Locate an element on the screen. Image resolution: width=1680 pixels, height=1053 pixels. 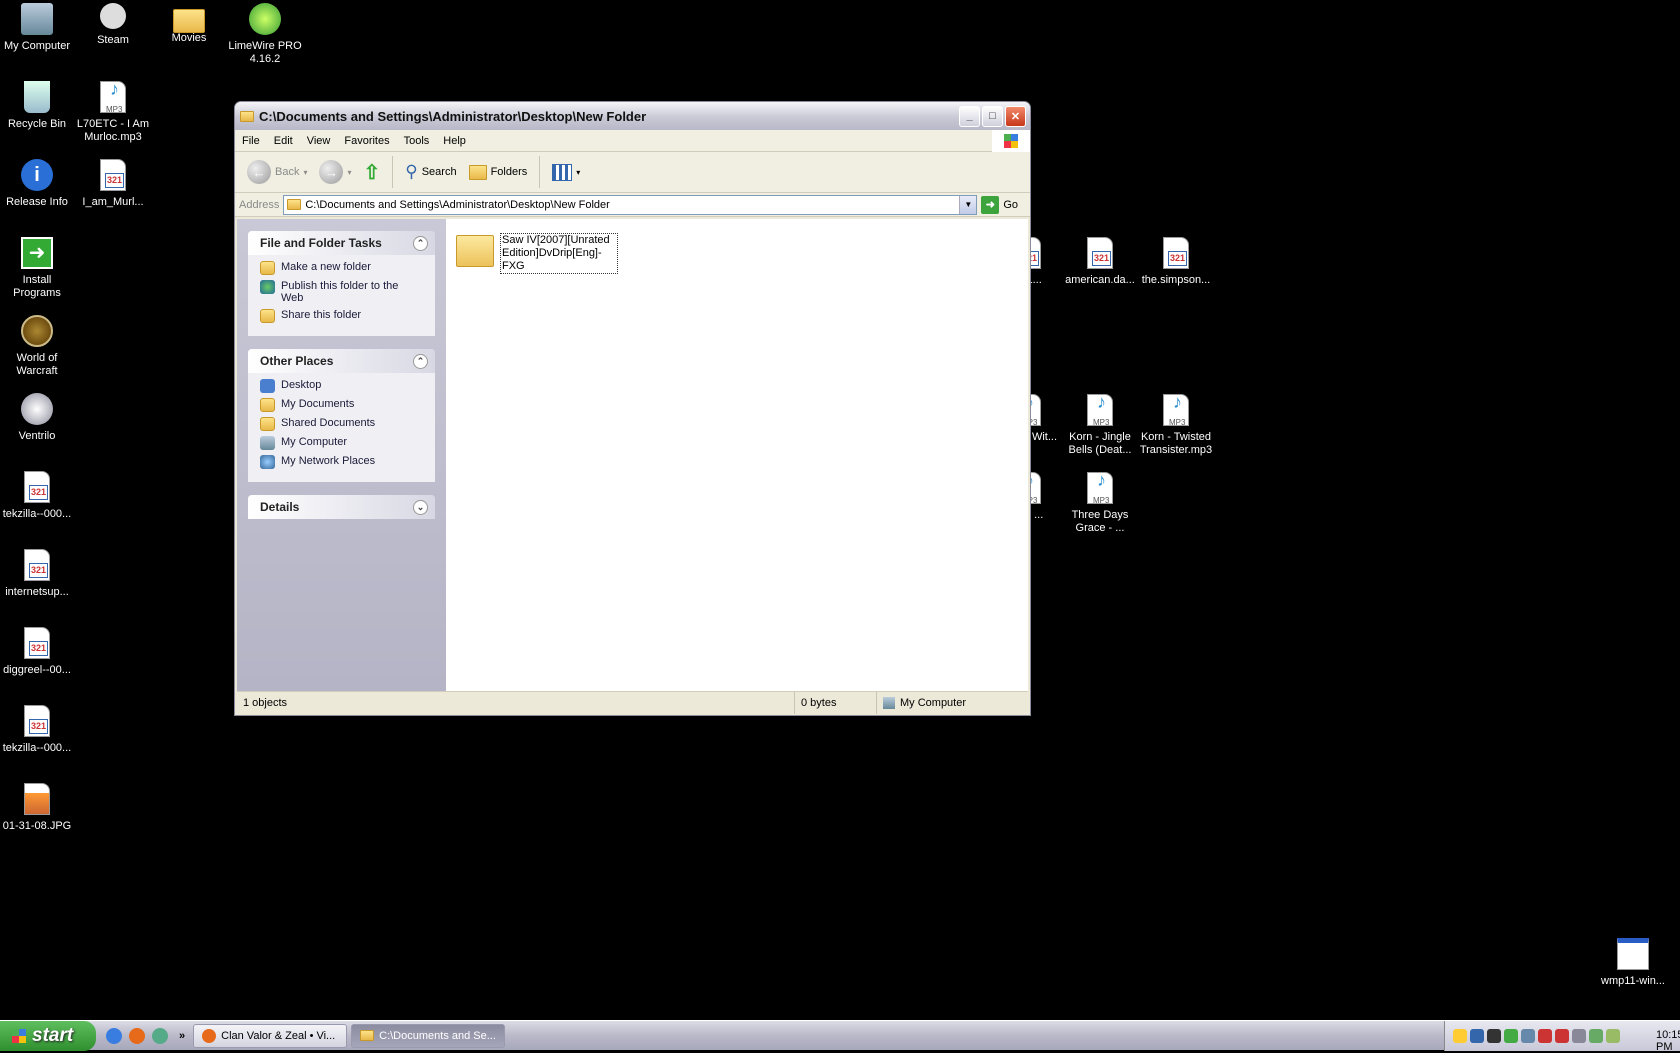
video-file-icon is located at coordinates (1100, 253).